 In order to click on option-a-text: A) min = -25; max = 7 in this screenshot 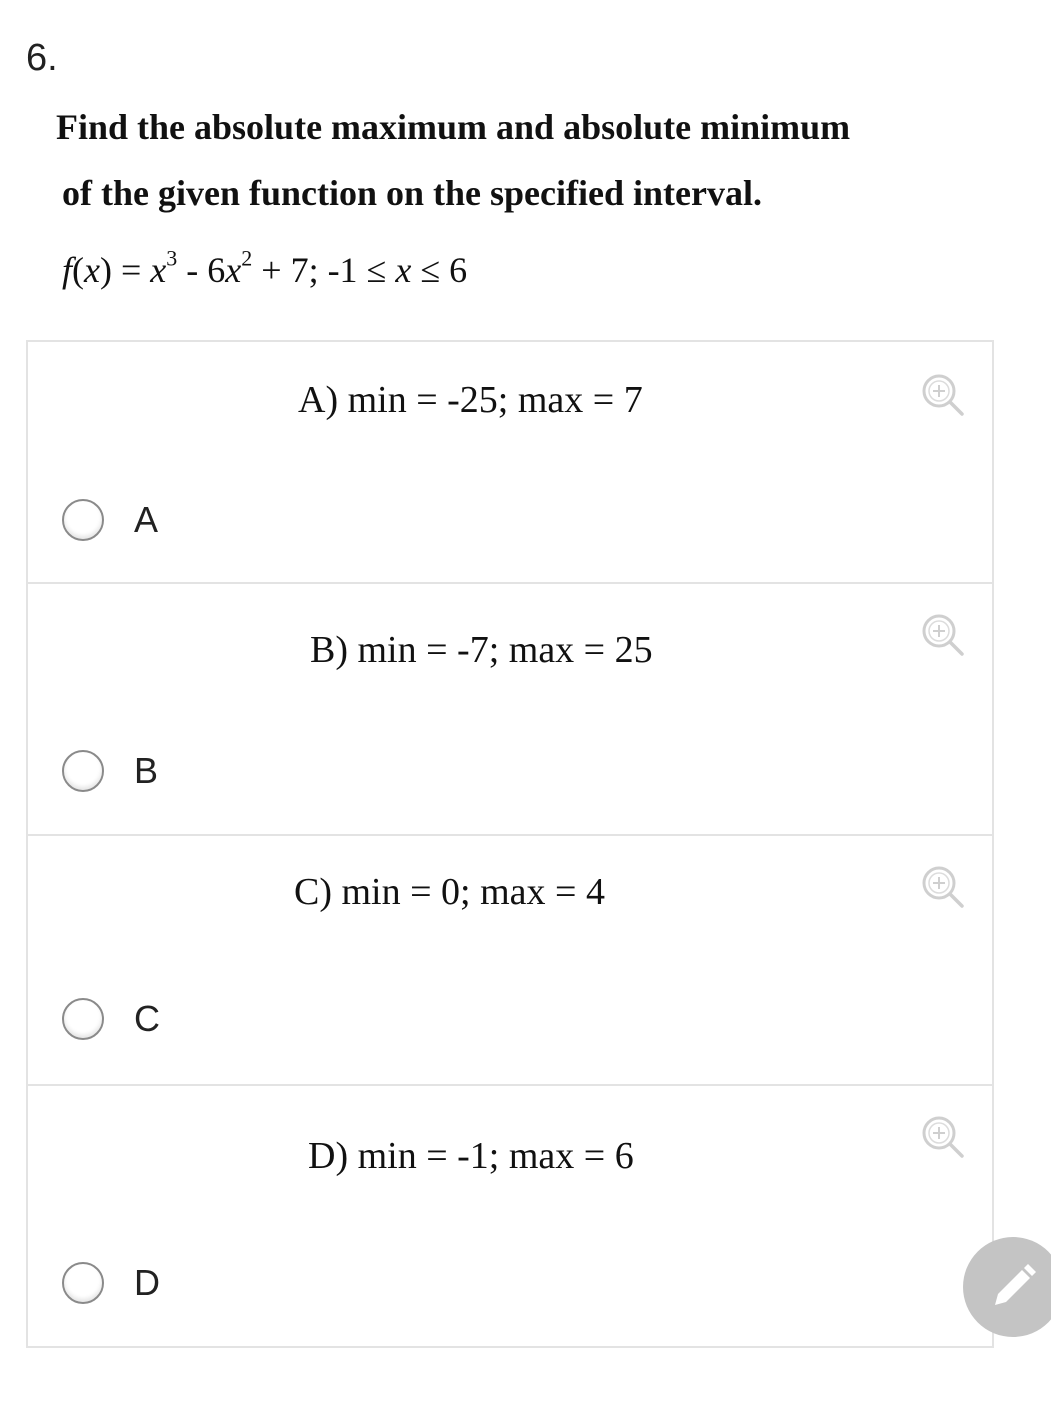, I will do `click(470, 400)`.